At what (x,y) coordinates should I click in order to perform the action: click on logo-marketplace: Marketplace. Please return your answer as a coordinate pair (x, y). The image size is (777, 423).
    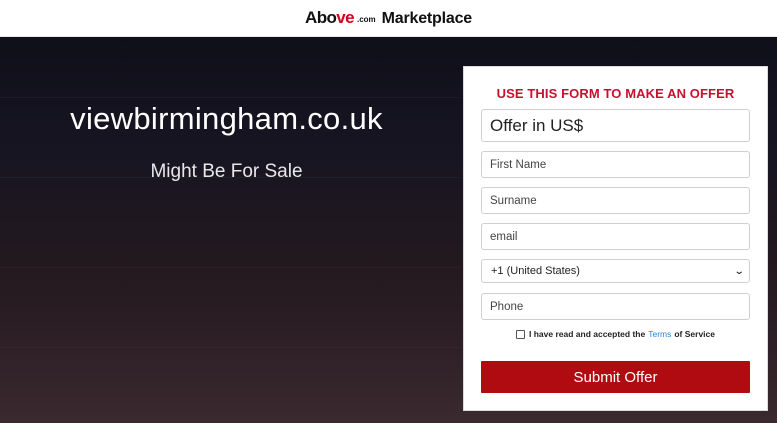
    Looking at the image, I should click on (426, 18).